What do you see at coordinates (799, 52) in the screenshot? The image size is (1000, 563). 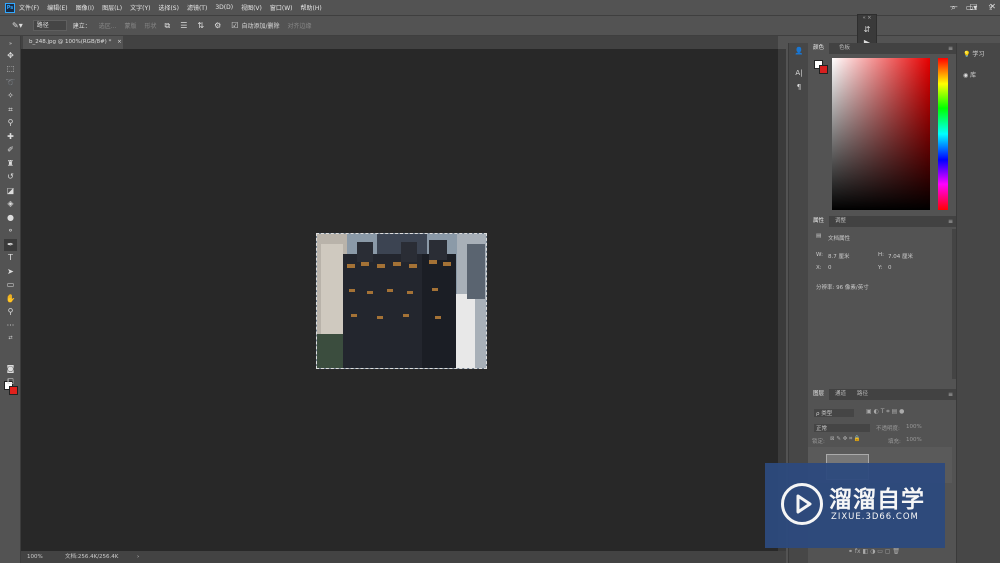 I see `people-icon: 👤` at bounding box center [799, 52].